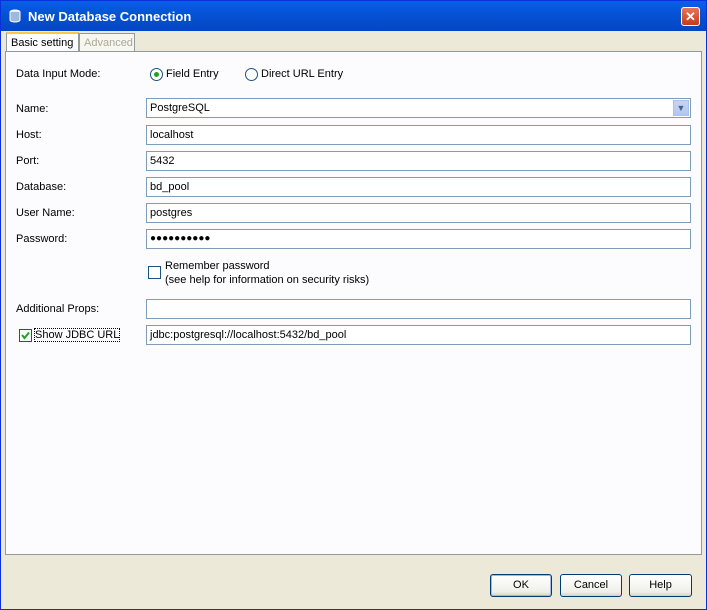 This screenshot has width=707, height=610. Describe the element at coordinates (41, 187) in the screenshot. I see `database-label: Database:` at that location.